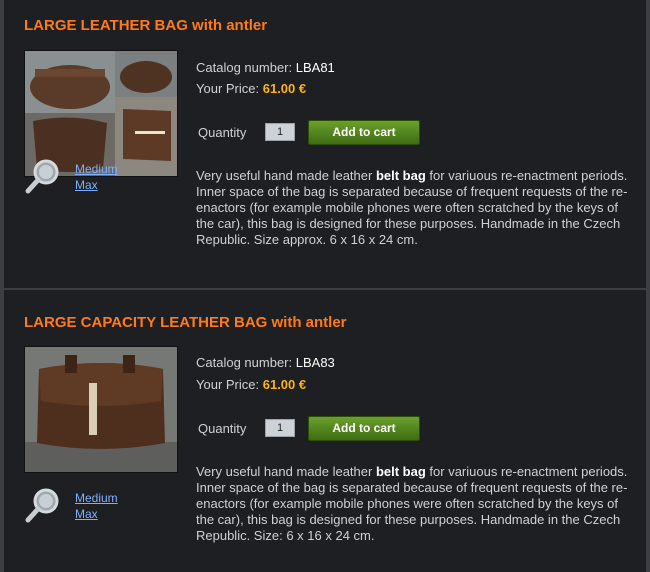 This screenshot has width=650, height=572. I want to click on leather-bag-photo, so click(101, 409).